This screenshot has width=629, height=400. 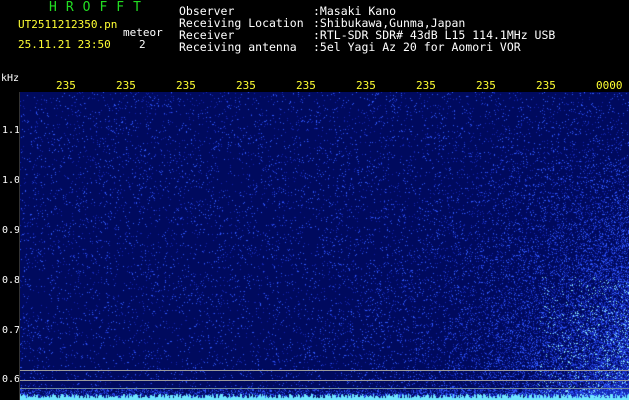 What do you see at coordinates (11, 180) in the screenshot?
I see `y-tick-1.0: 1.0` at bounding box center [11, 180].